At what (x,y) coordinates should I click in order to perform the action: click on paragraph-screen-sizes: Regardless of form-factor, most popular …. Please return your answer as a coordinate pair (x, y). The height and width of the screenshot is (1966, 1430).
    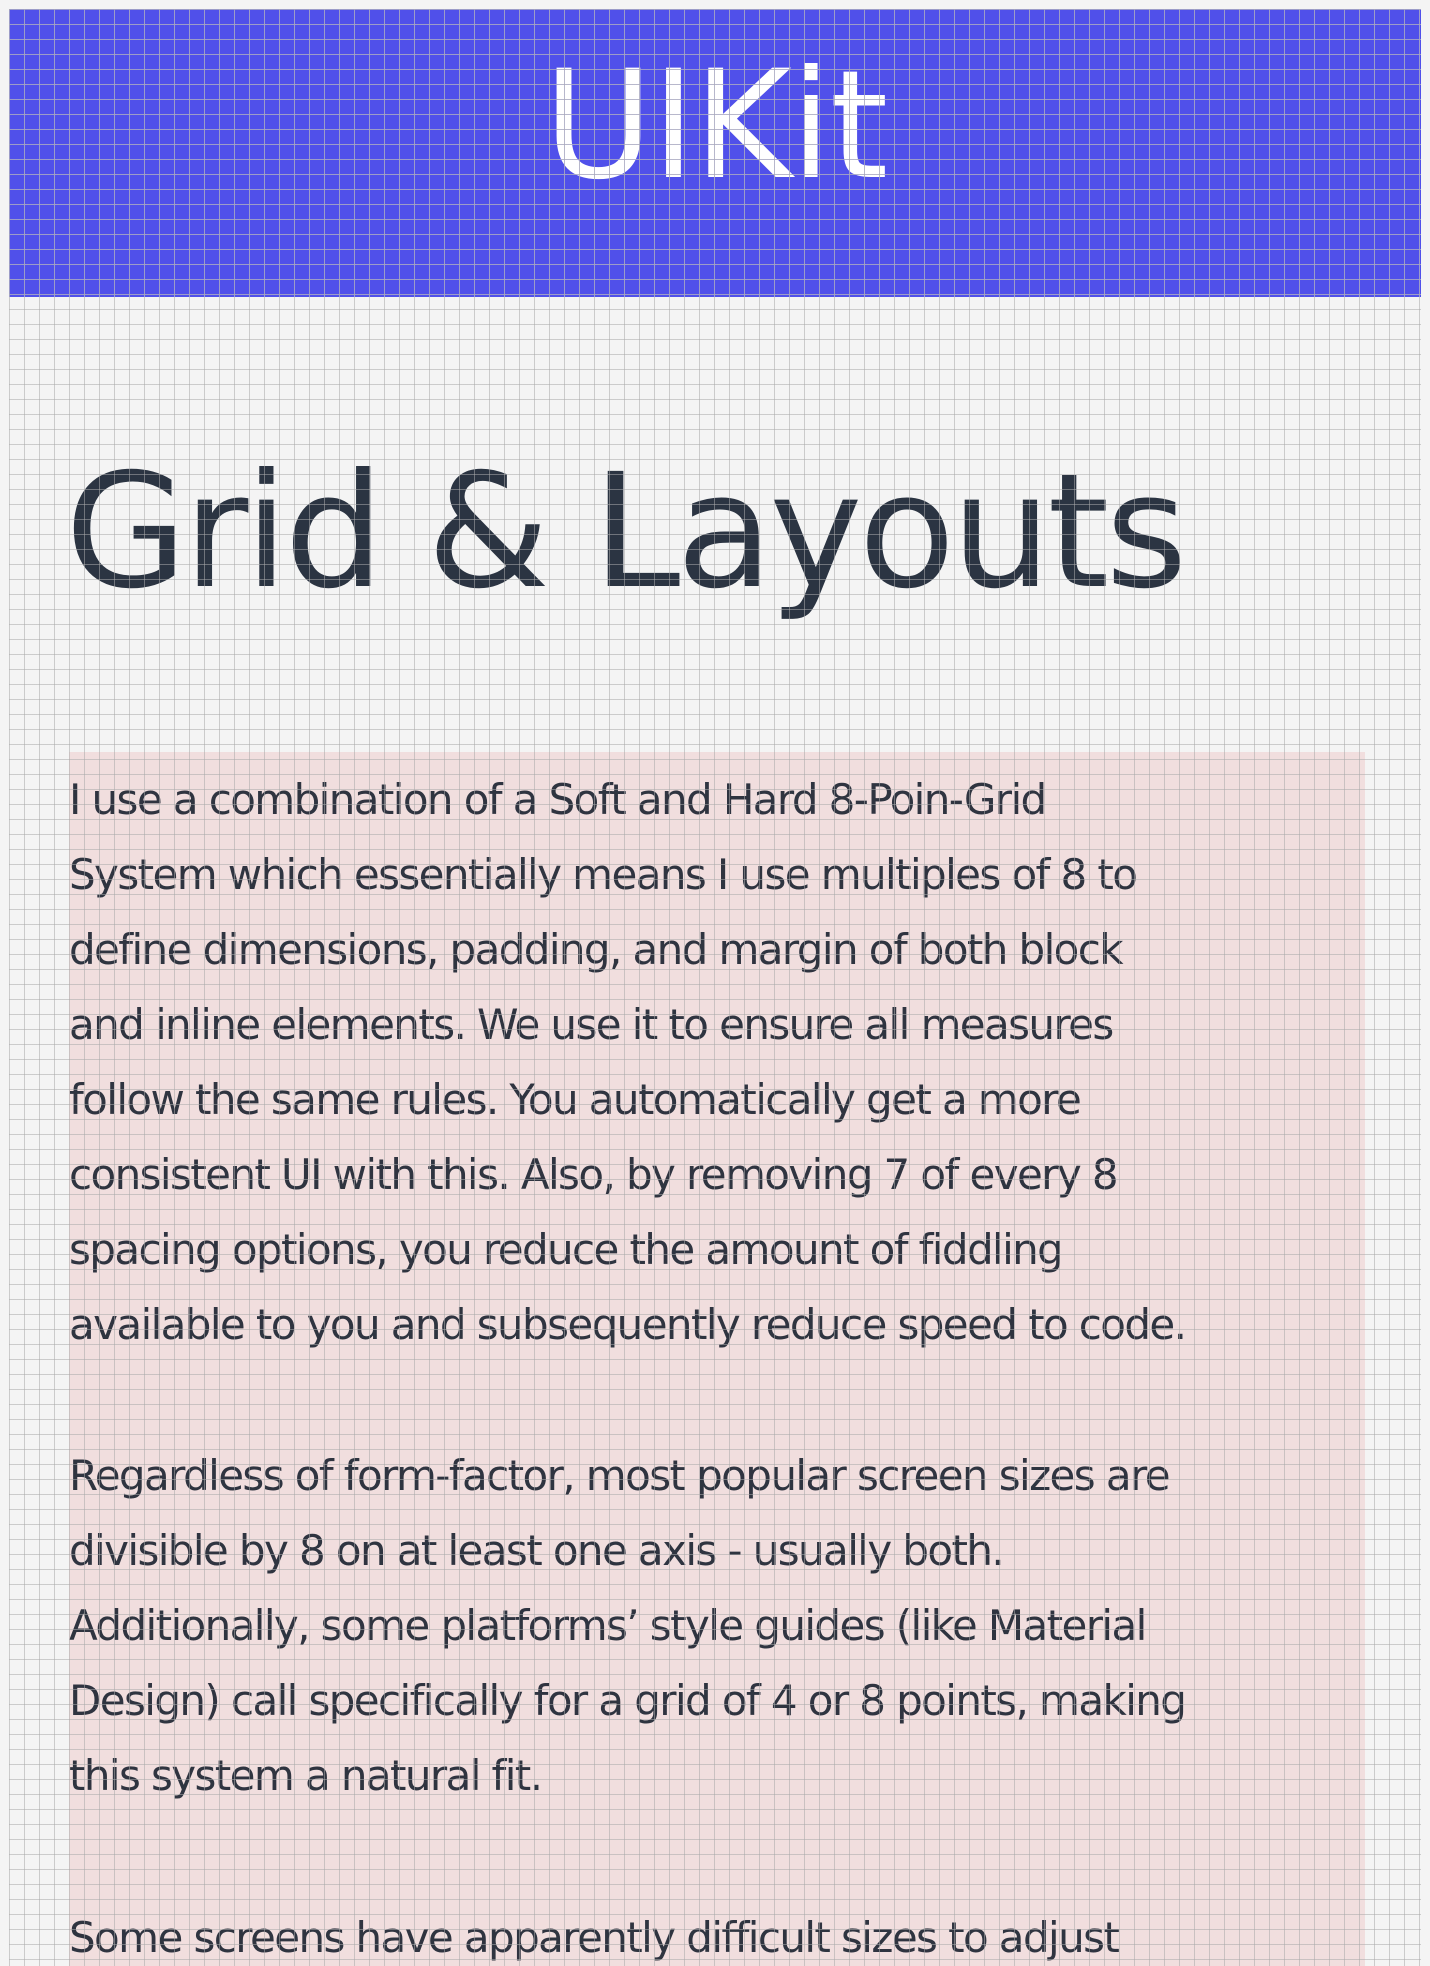
    Looking at the image, I should click on (628, 1625).